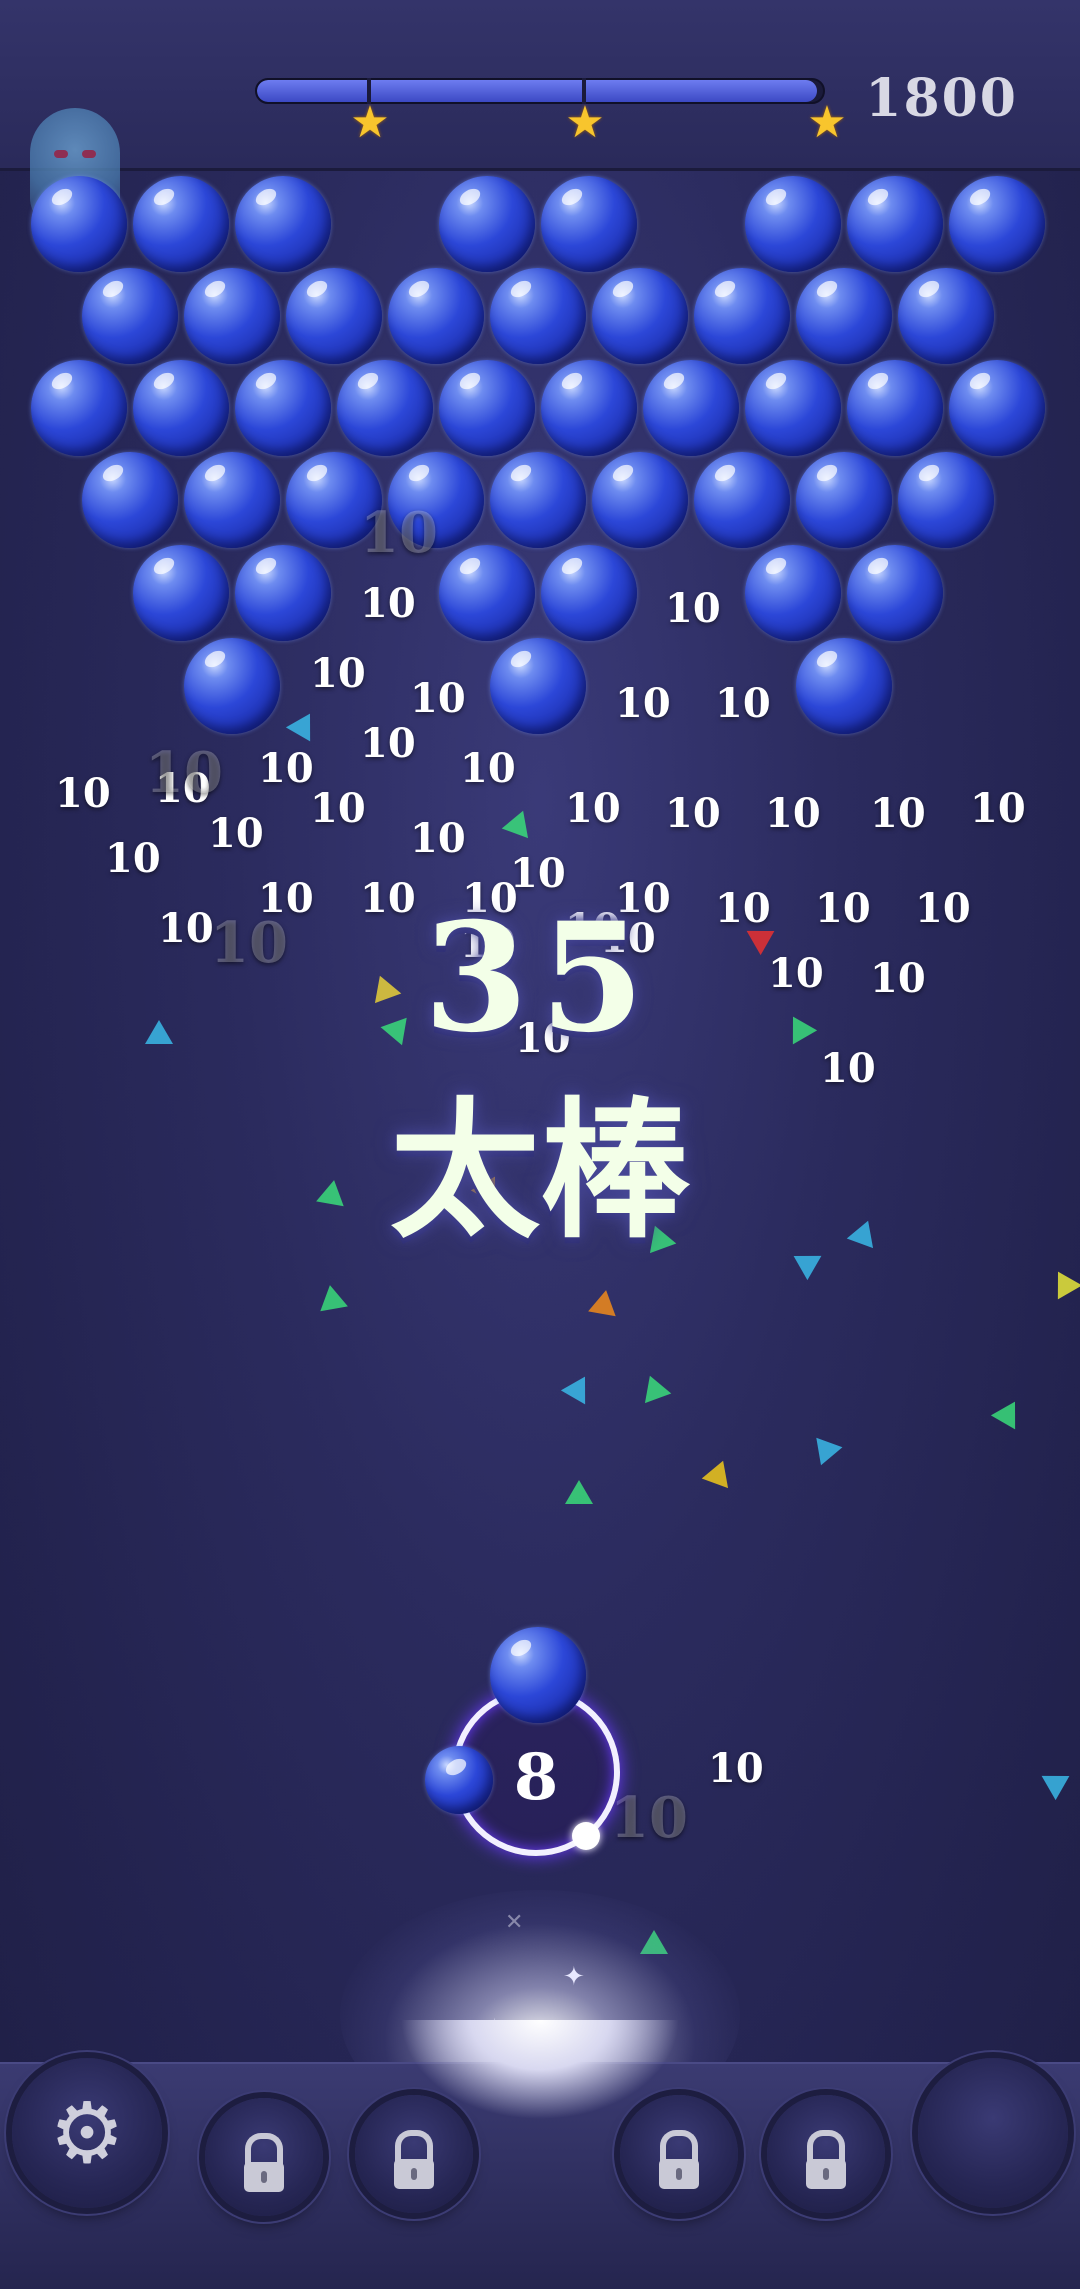 This screenshot has height=2289, width=1080. I want to click on current-bubble, so click(538, 1675).